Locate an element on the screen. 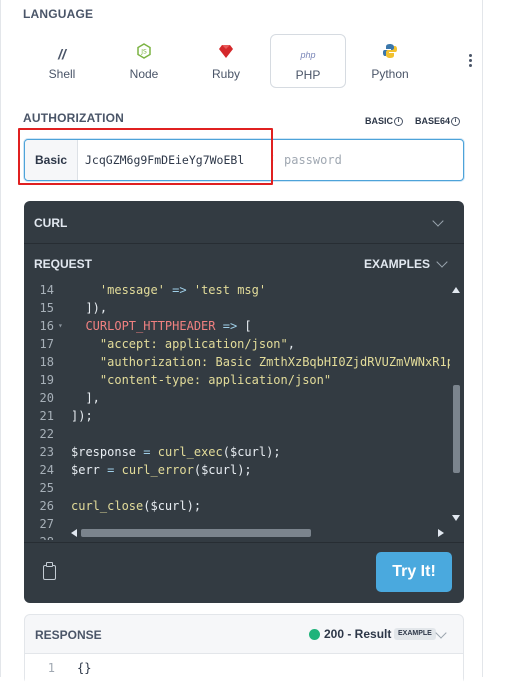  code-line: 26 curl_close($curl); is located at coordinates (237, 506).